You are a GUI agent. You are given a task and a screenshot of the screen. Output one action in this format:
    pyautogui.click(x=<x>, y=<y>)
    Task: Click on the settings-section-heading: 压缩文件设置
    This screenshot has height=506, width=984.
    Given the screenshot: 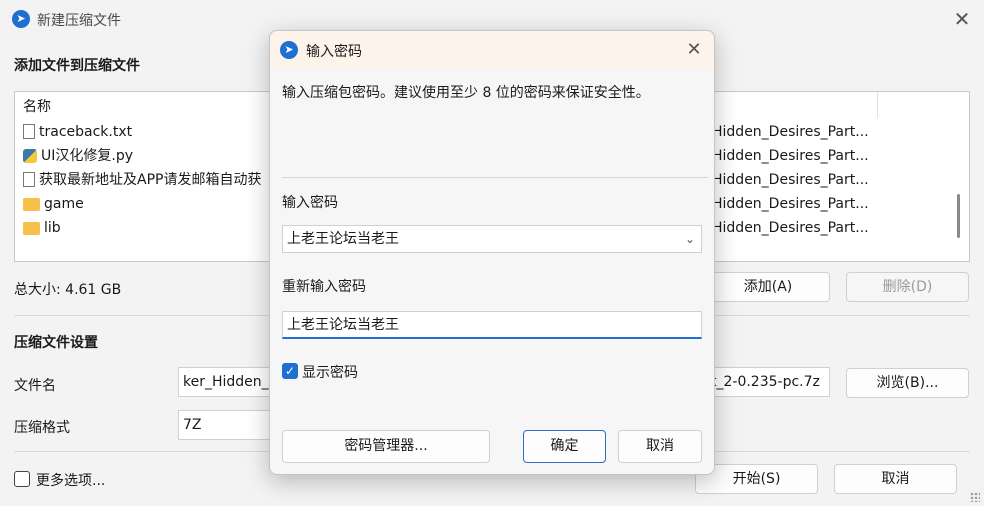 What is the action you would take?
    pyautogui.click(x=56, y=343)
    